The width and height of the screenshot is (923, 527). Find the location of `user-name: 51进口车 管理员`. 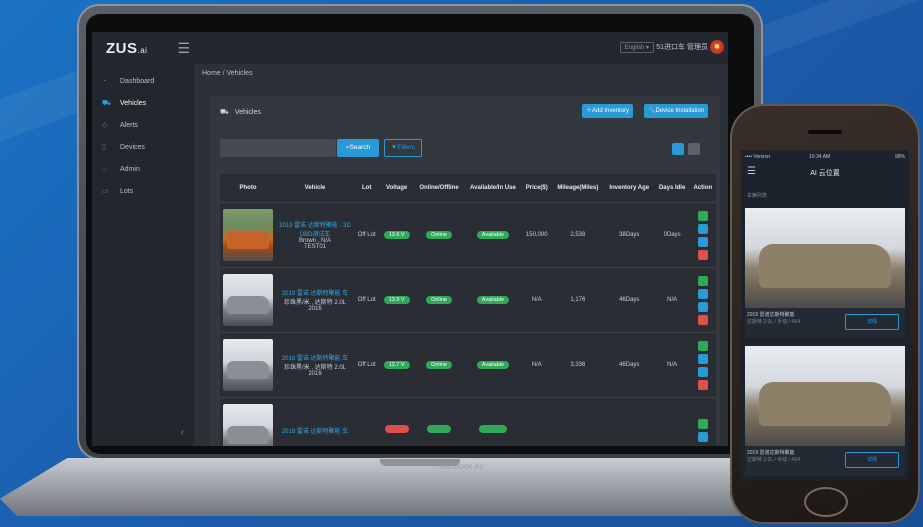

user-name: 51进口车 管理员 is located at coordinates (682, 47).